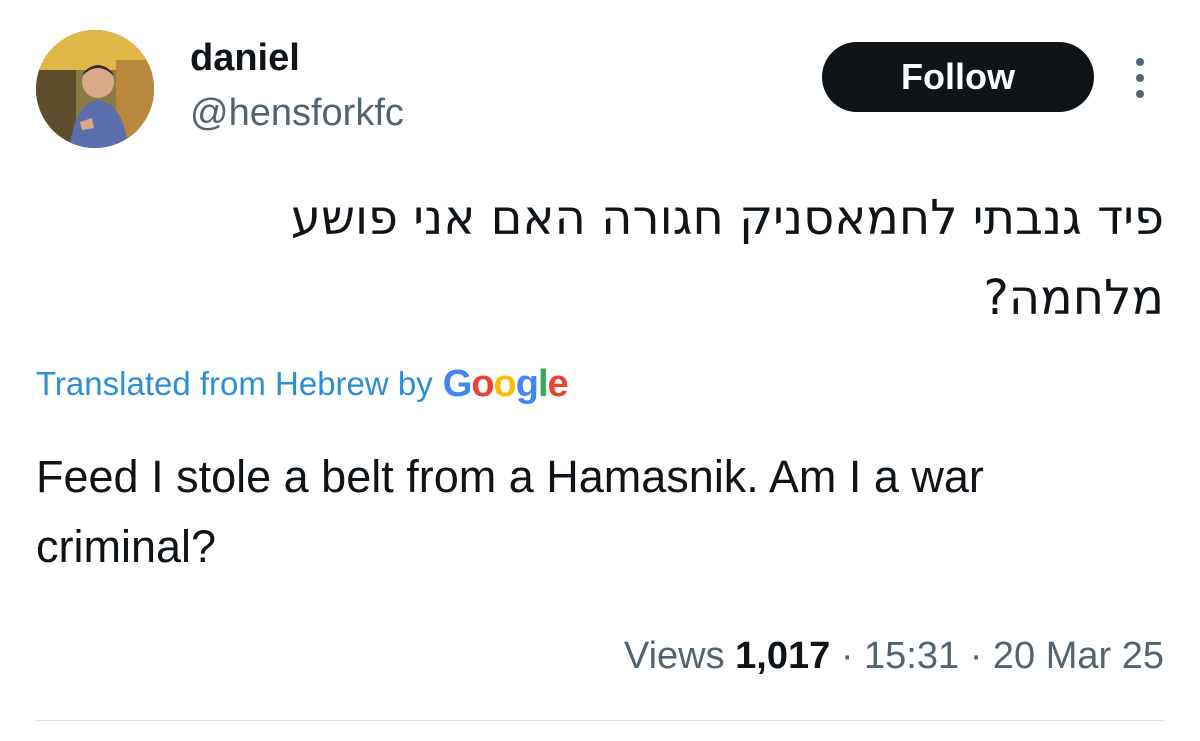  Describe the element at coordinates (911, 656) in the screenshot. I see `tweet-time: 15:31` at that location.